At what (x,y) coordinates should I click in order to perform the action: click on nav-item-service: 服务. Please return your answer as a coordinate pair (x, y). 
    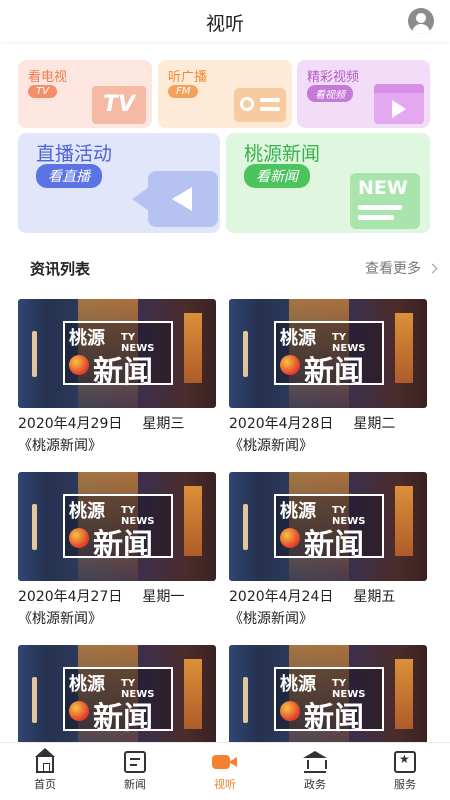
    Looking at the image, I should click on (405, 771).